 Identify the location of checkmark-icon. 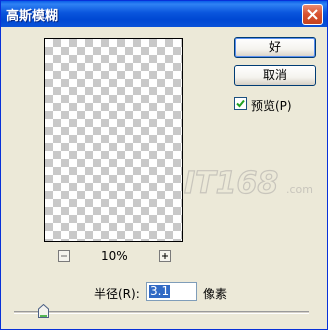
(240, 103).